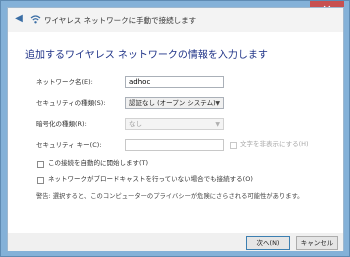 Image resolution: width=350 pixels, height=257 pixels. Describe the element at coordinates (35, 19) in the screenshot. I see `wifi-icon` at that location.